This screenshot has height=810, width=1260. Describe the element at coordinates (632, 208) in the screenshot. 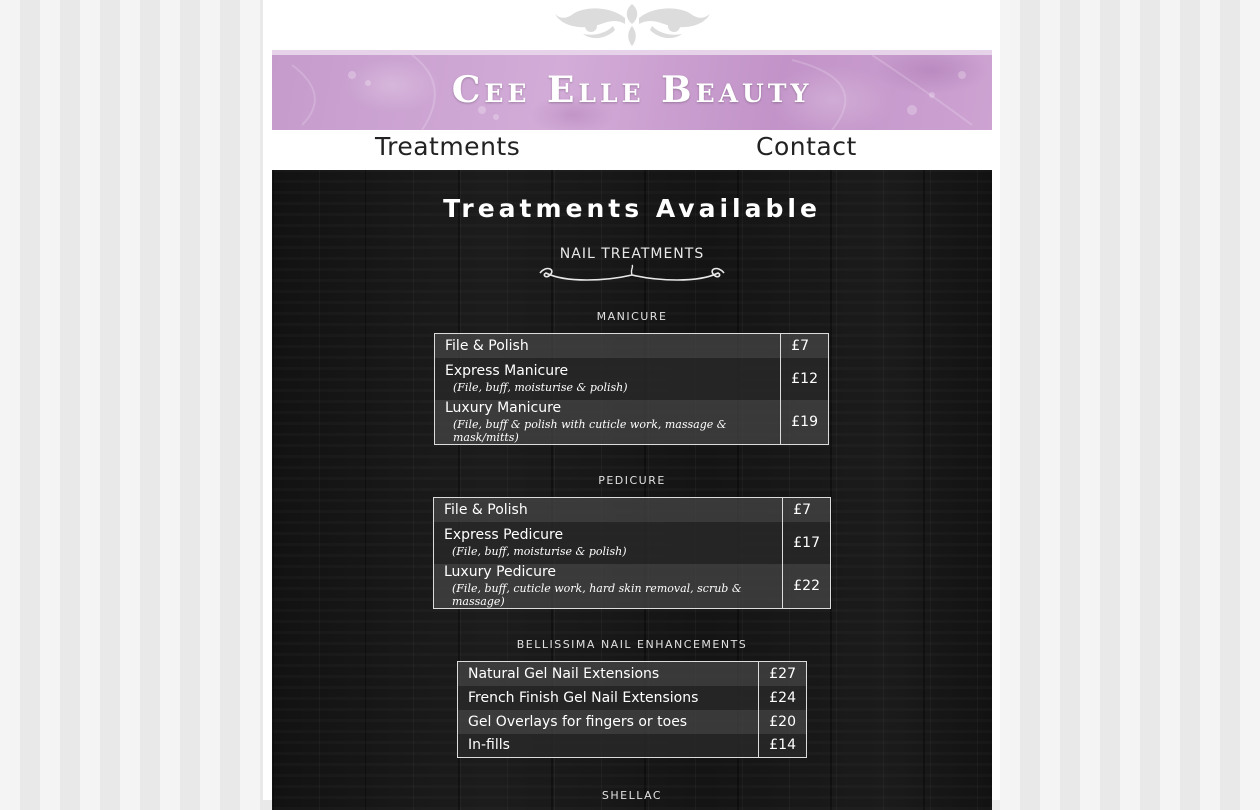

I see `page-title: Treatments Available` at that location.